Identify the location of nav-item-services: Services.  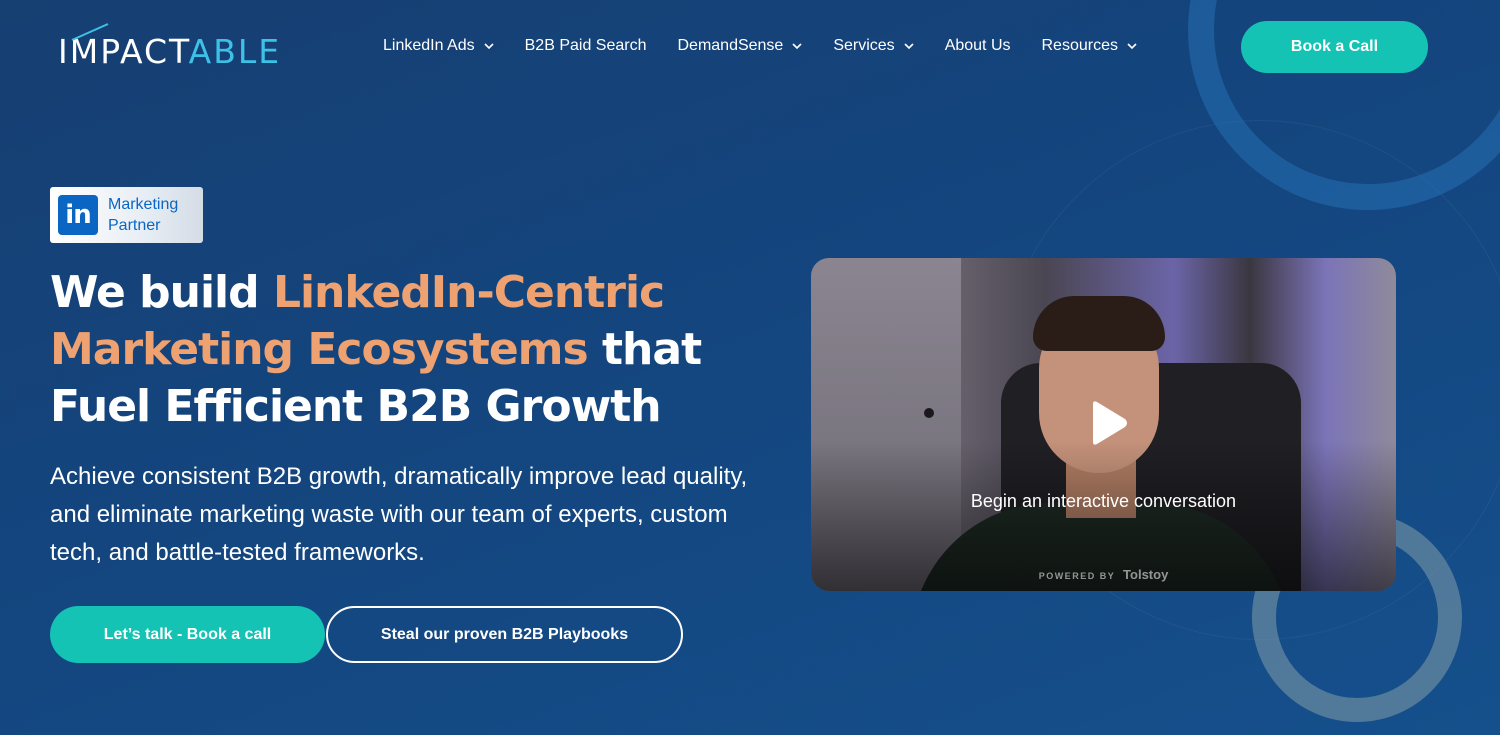
(873, 46).